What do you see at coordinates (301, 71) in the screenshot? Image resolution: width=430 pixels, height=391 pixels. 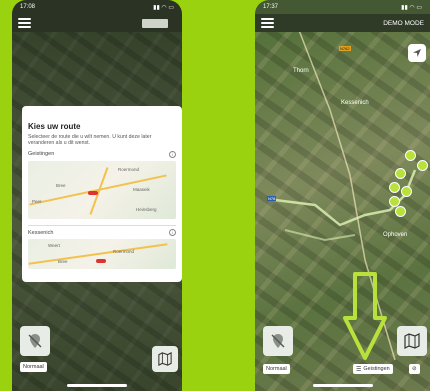 I see `place-label: Thorn` at bounding box center [301, 71].